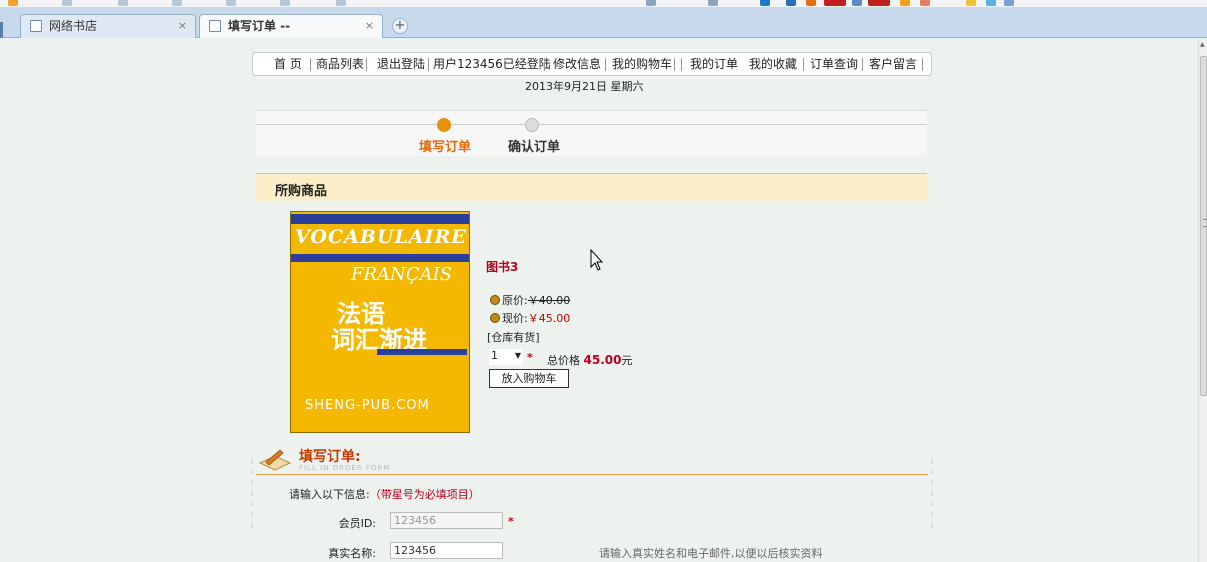  I want to click on nav-my-cart: 我的购物车, so click(642, 64).